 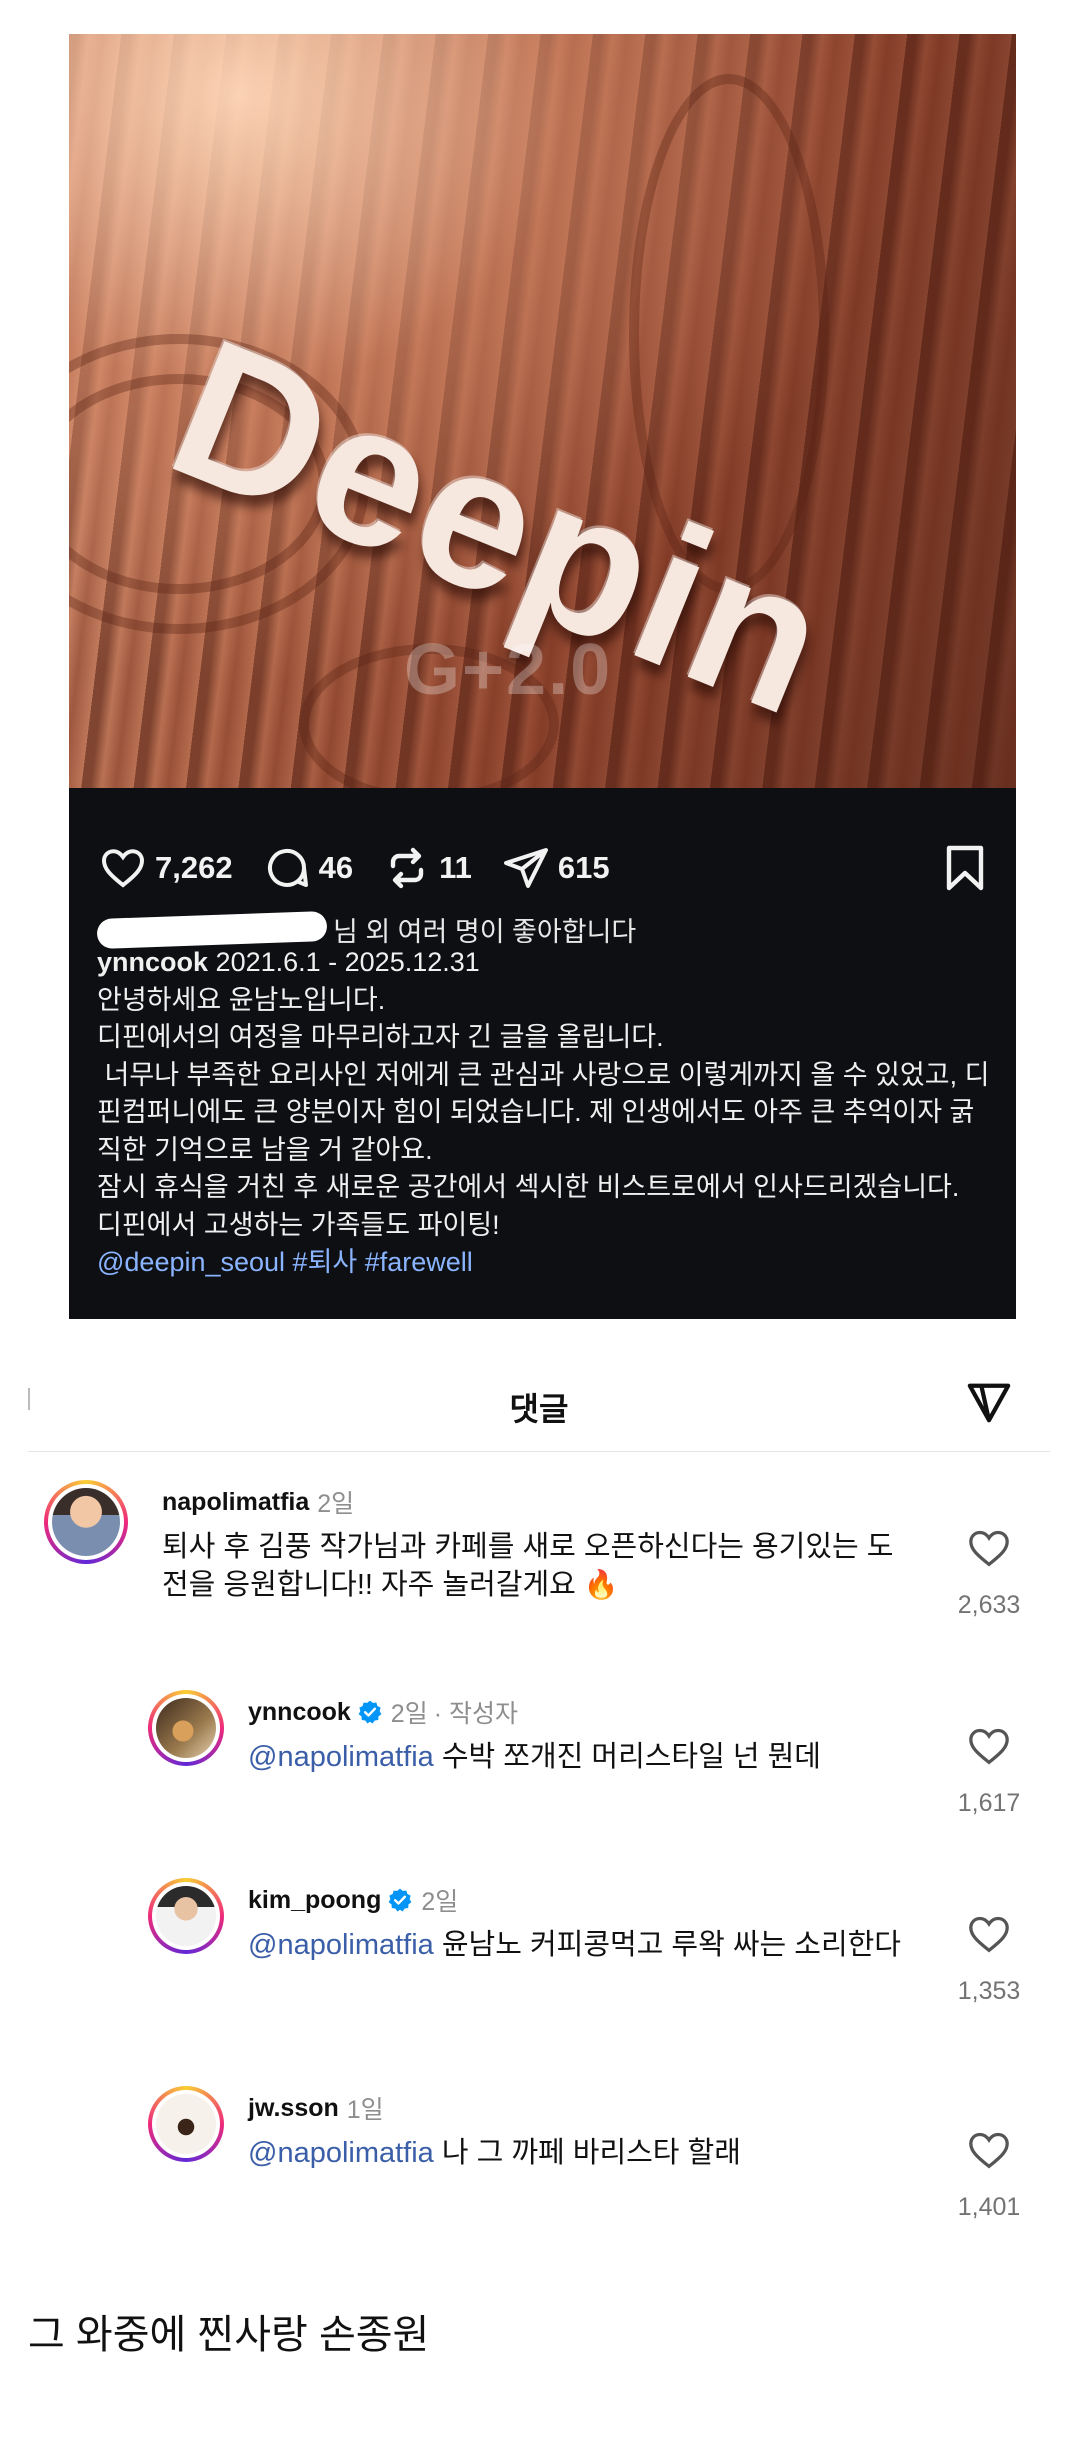 I want to click on comment-text-body: 수박 쪼개진 머리스타일 넌 뭔데, so click(x=627, y=1757).